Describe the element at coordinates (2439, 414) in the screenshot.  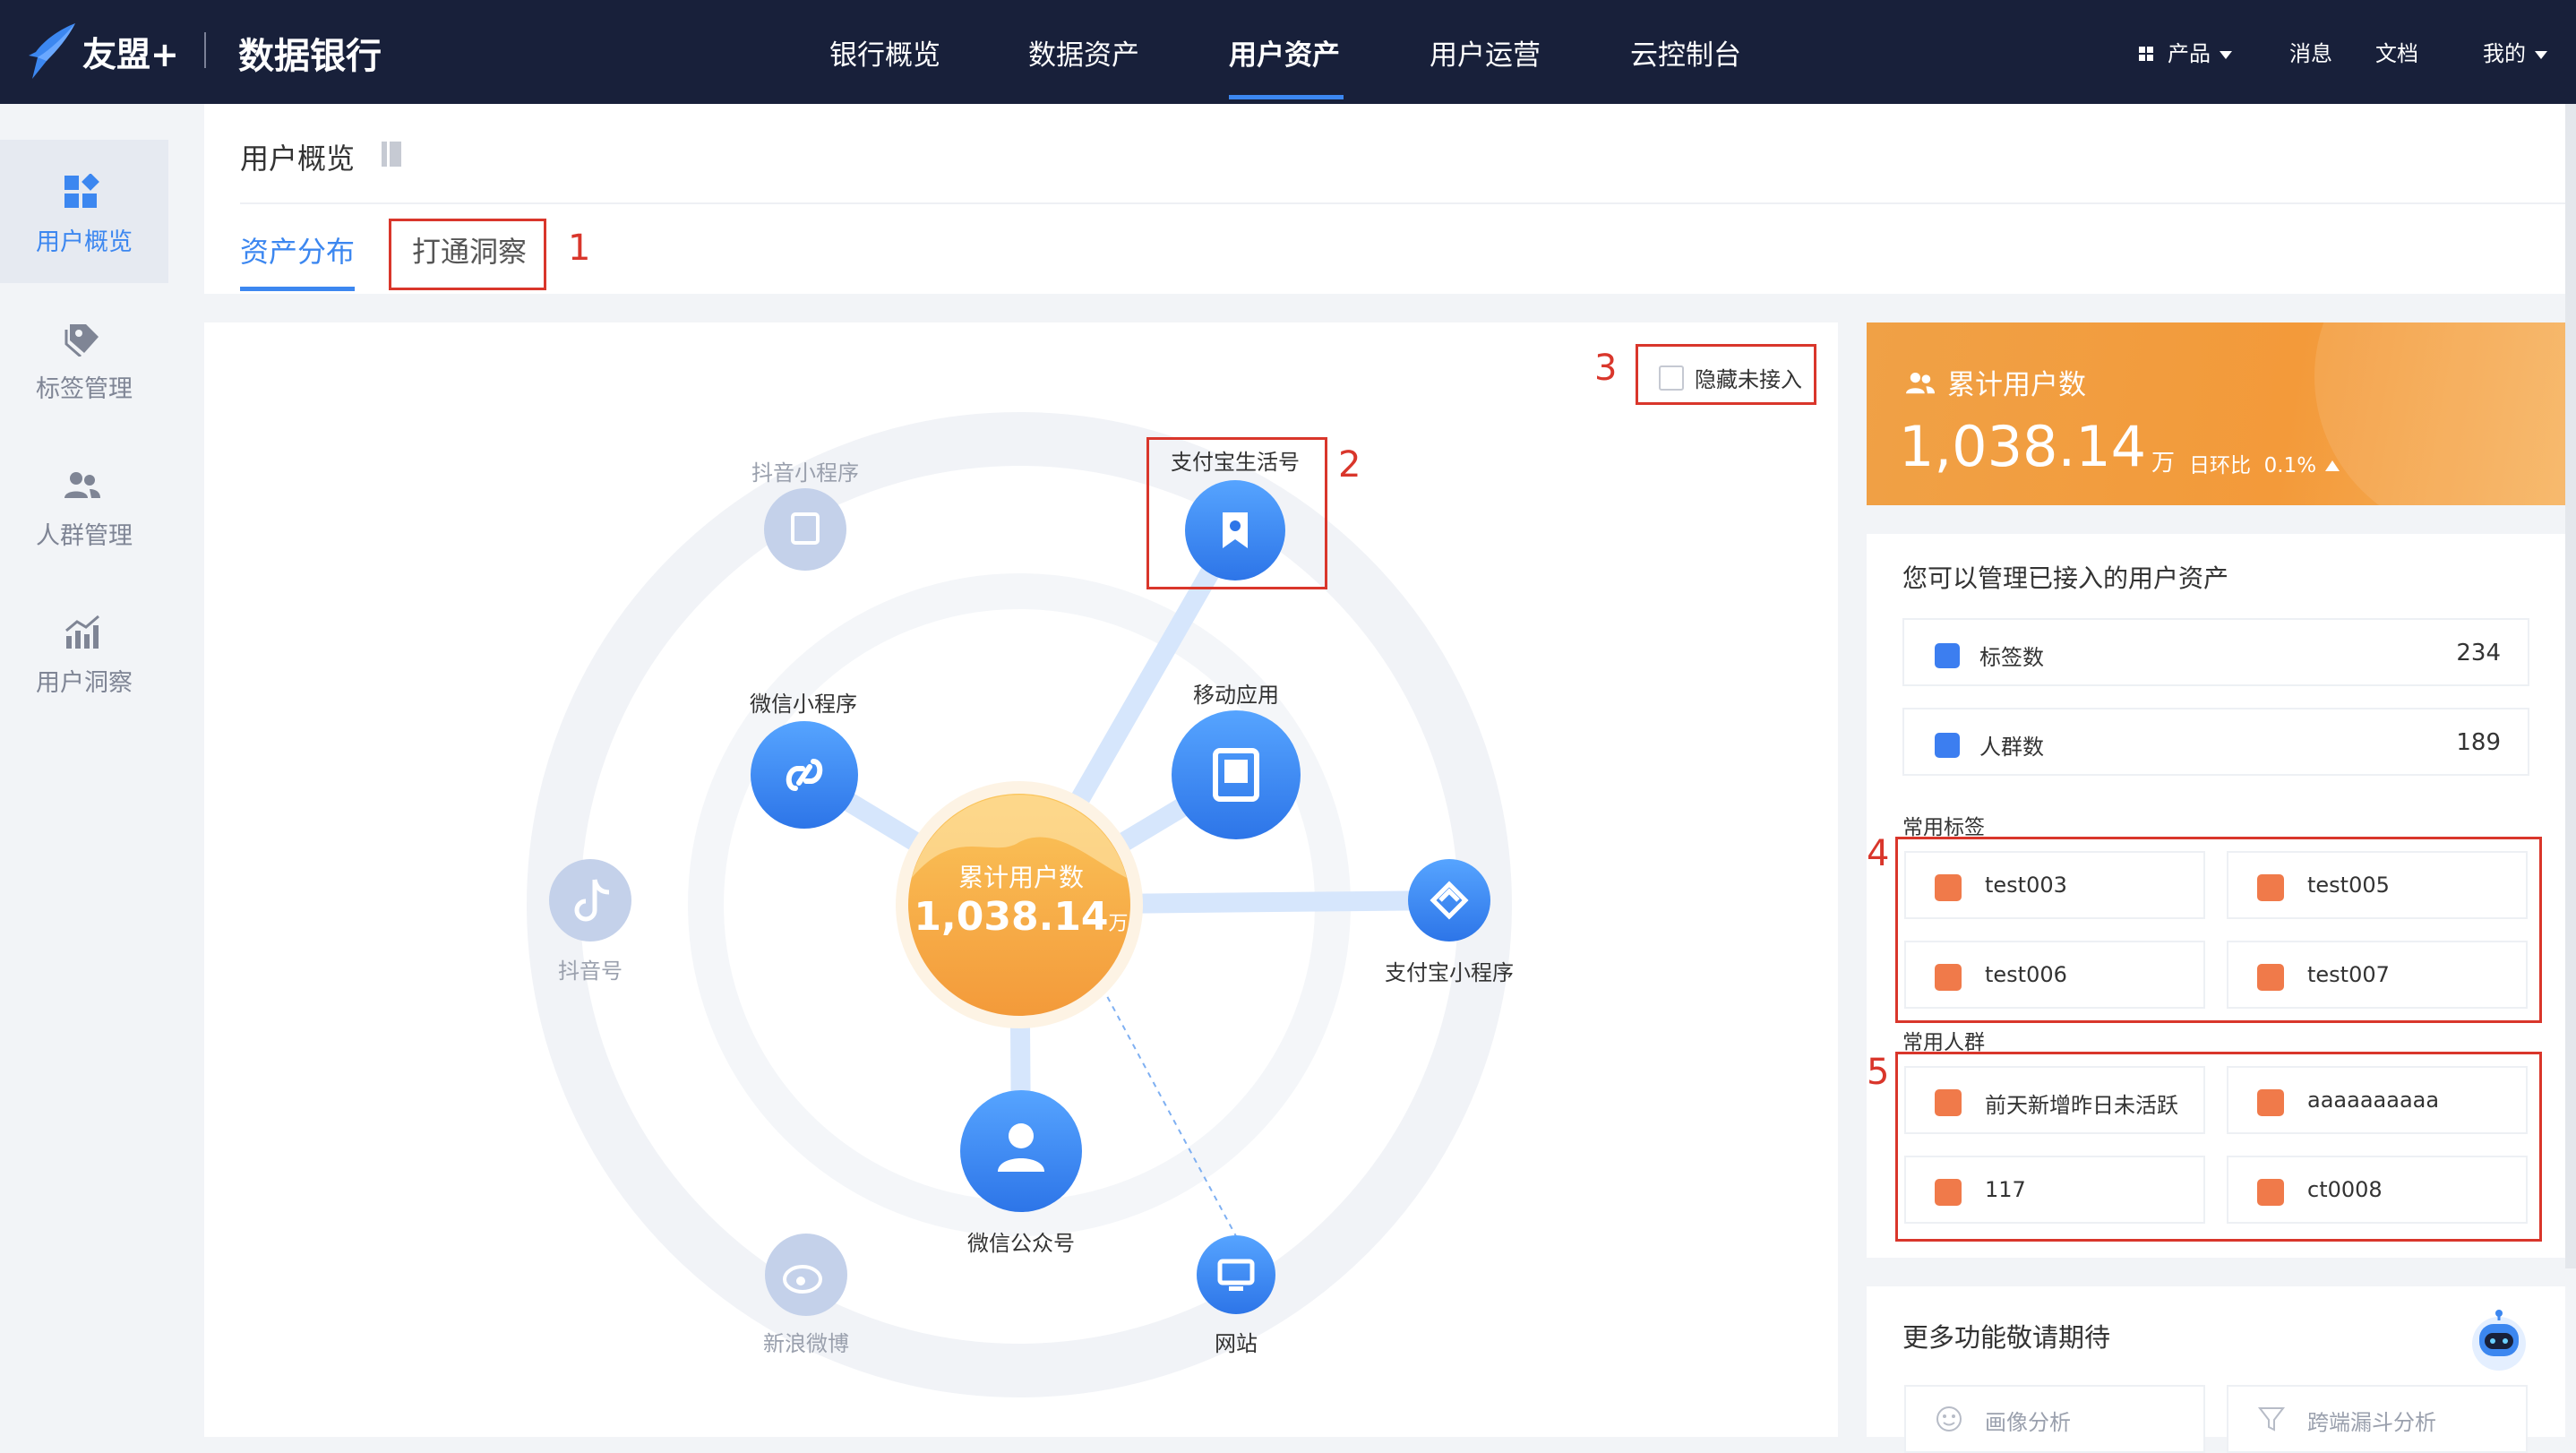
I see `card-decoration` at that location.